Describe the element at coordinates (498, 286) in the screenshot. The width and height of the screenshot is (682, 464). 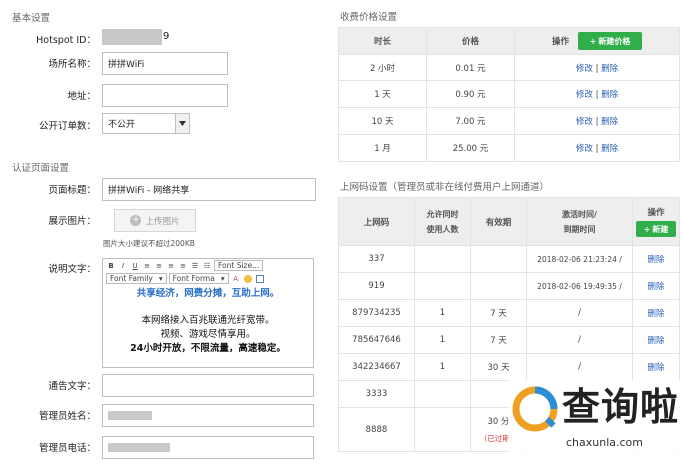
I see `validity-cell` at that location.